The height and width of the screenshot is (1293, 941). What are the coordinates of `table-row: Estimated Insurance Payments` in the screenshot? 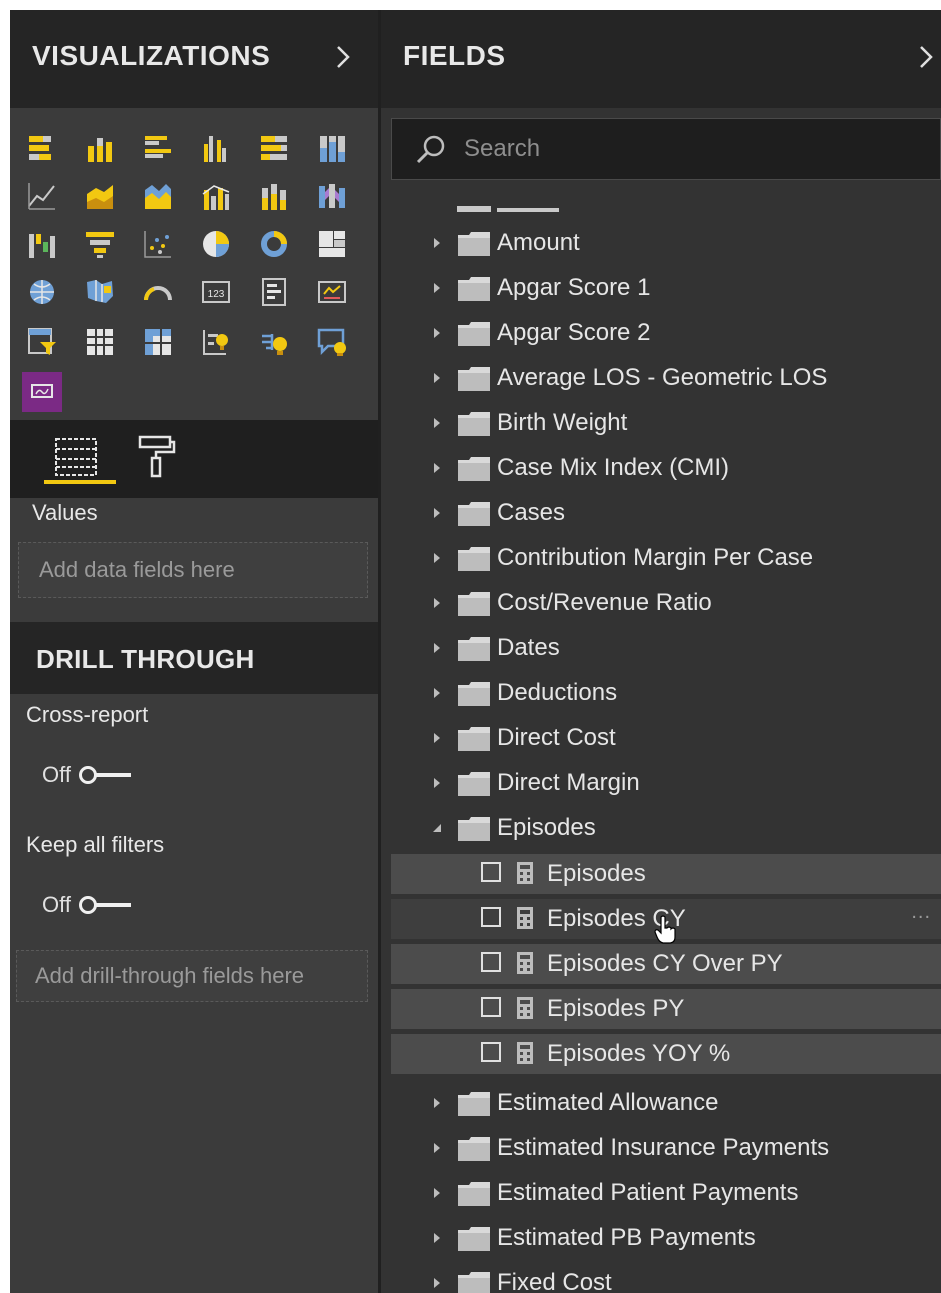 It's located at (661, 1148).